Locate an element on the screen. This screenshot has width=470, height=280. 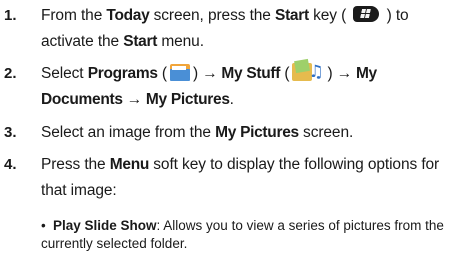
text-run: screen. is located at coordinates (326, 132).